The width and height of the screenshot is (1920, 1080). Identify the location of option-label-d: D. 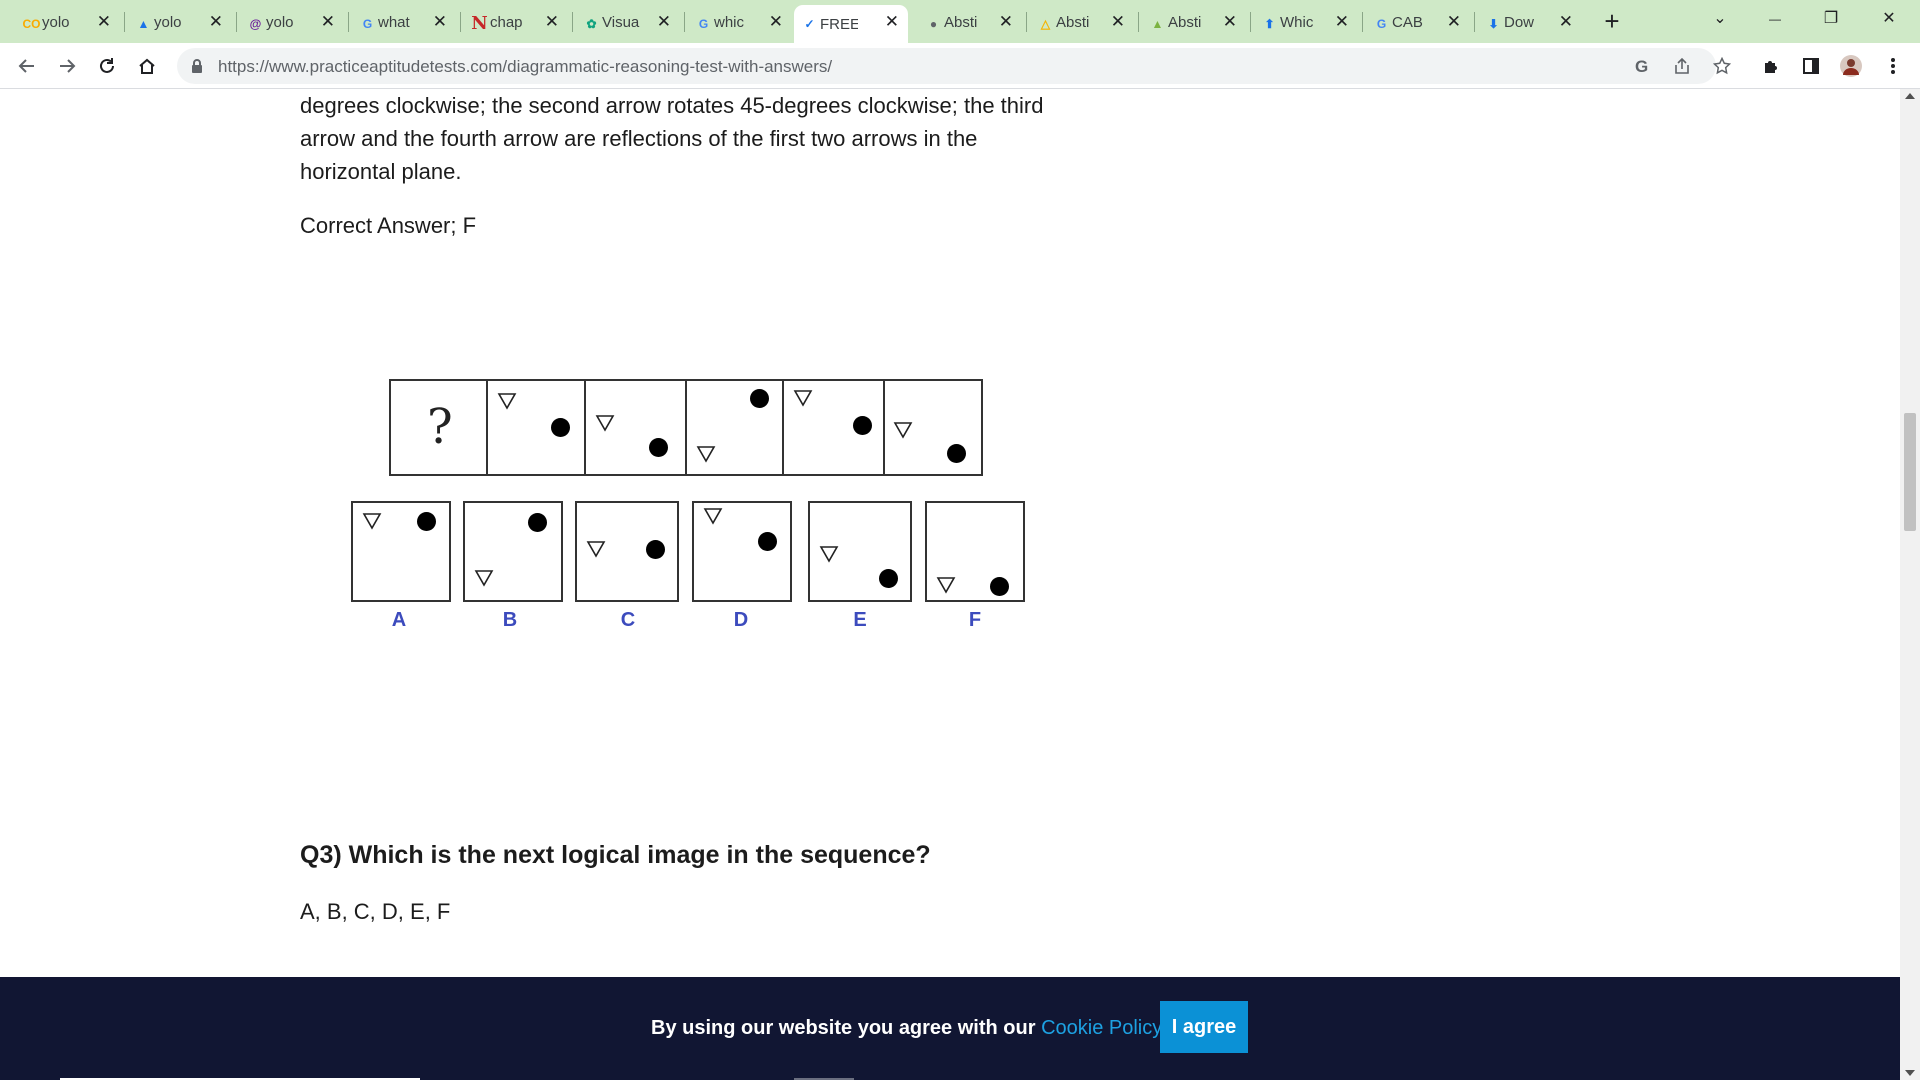
(741, 620).